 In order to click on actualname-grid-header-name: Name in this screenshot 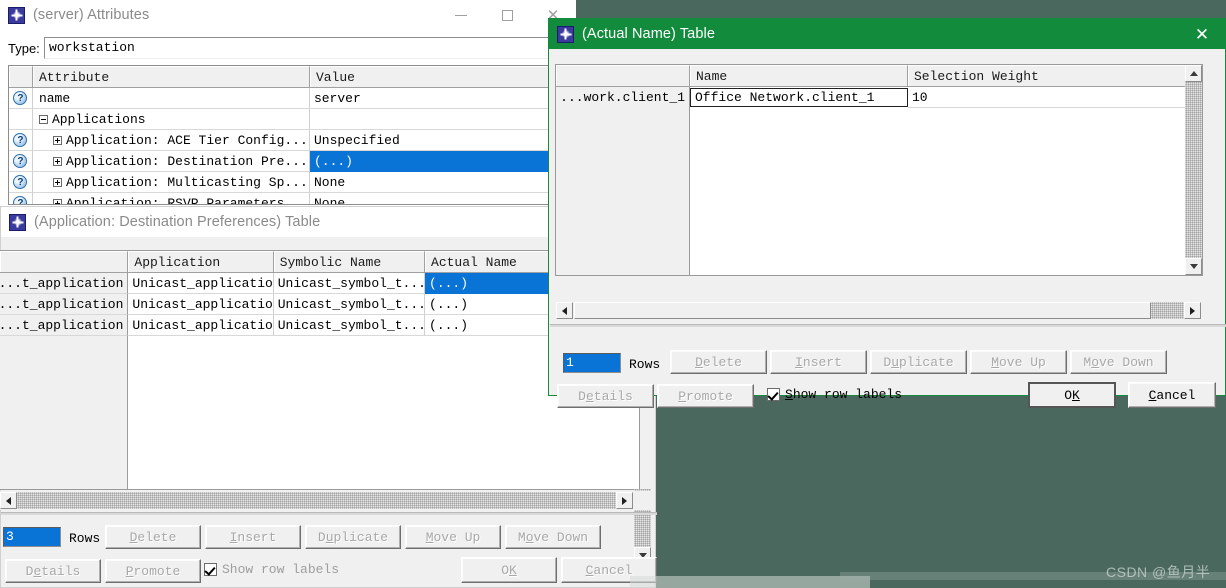, I will do `click(799, 75)`.